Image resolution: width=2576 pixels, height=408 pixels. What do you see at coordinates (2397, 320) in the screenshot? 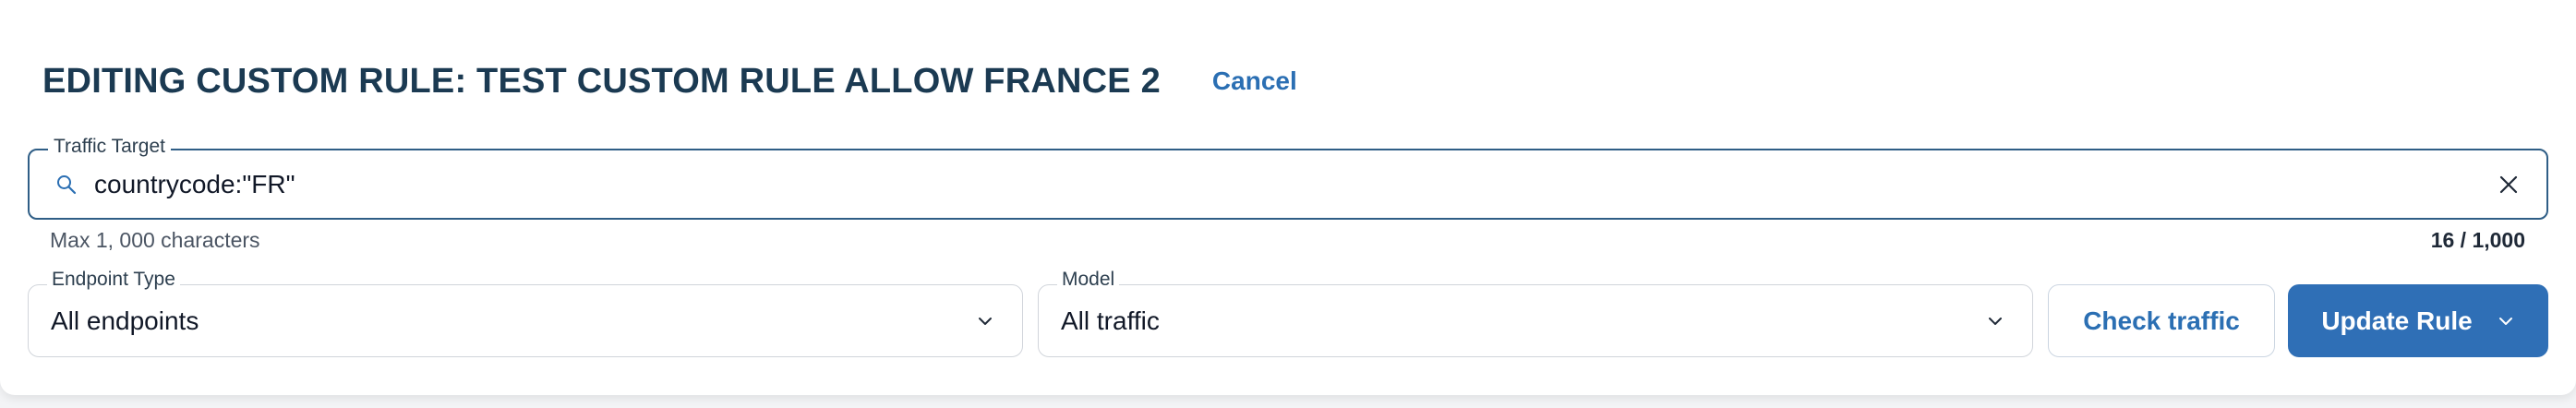
I see `update-rule-label: Update Rule` at bounding box center [2397, 320].